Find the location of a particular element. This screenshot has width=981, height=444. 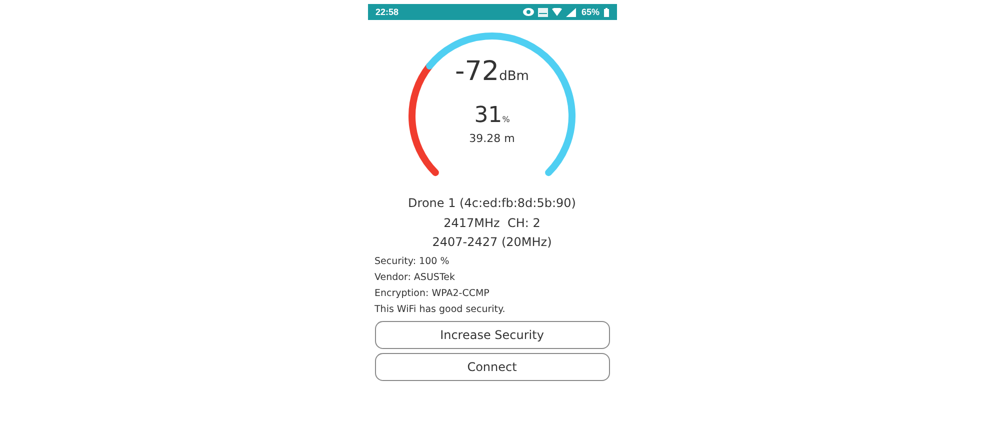

network-name: Drone 1 (4c:ed:fb:8d:5b:90) is located at coordinates (492, 203).